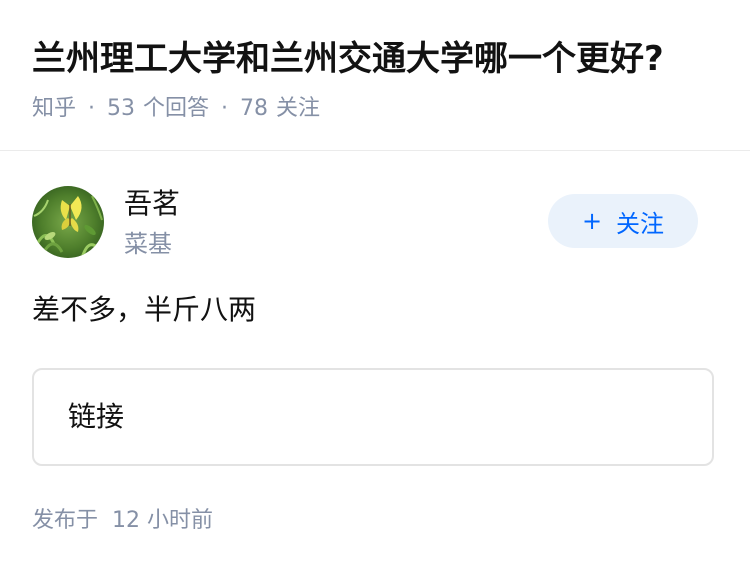 This screenshot has height=572, width=750. I want to click on question-meta: 知乎 · 53 个回答 · 78 关注, so click(176, 109).